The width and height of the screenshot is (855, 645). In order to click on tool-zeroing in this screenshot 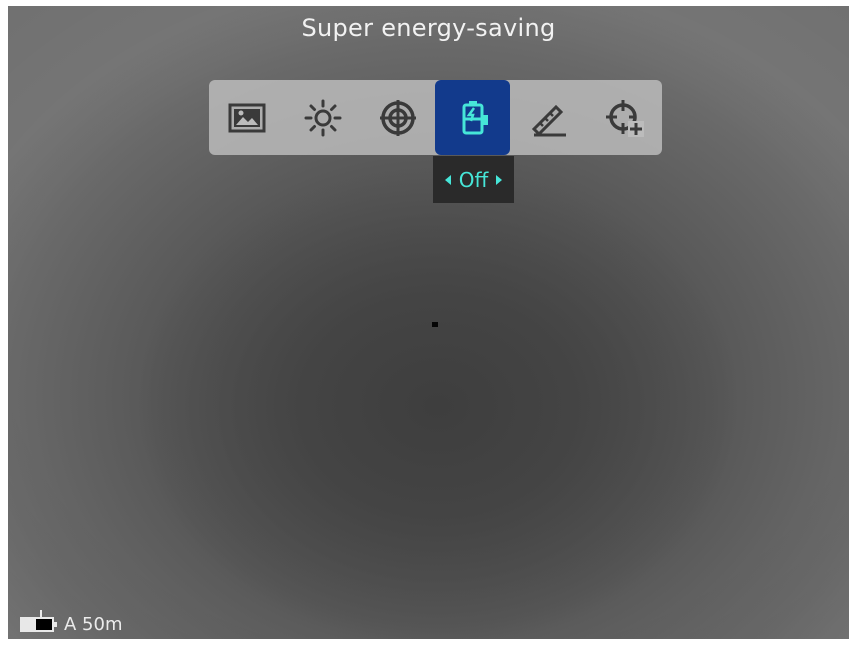, I will do `click(624, 117)`.